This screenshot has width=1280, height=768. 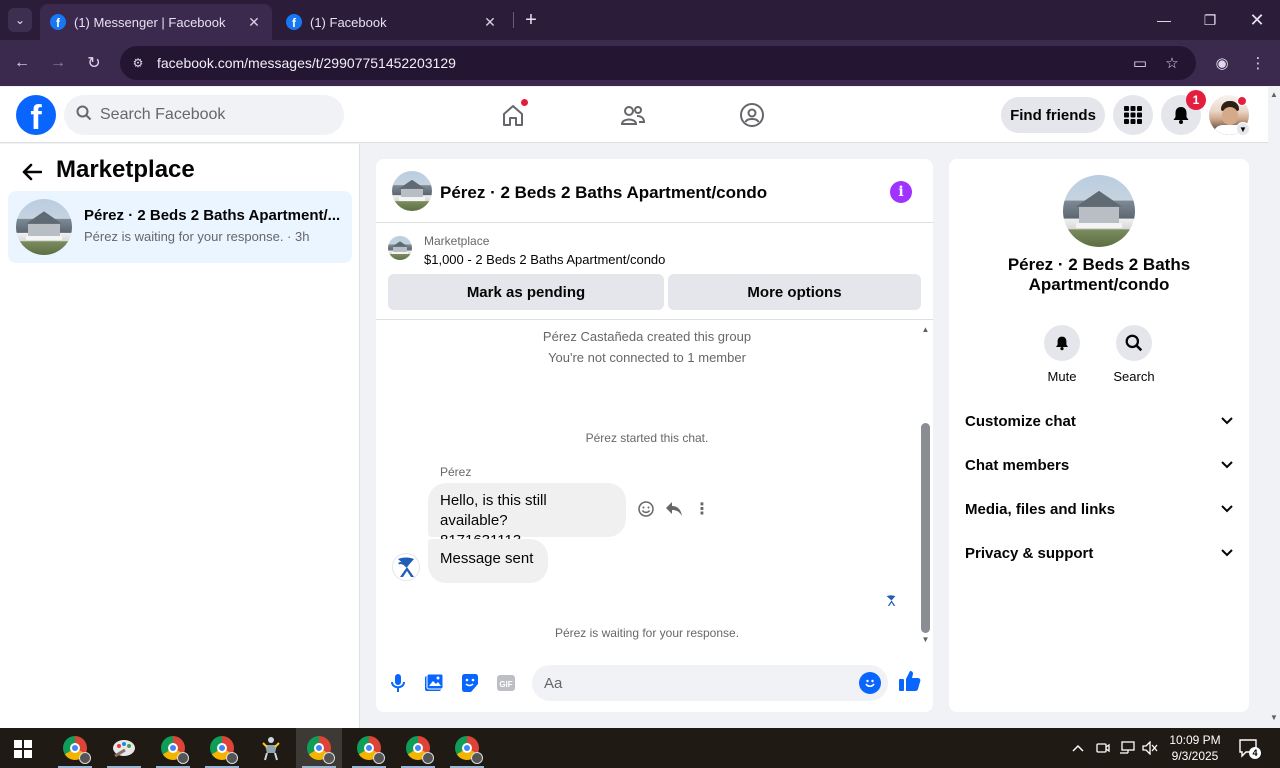 What do you see at coordinates (1222, 63) in the screenshot?
I see `profile-icon: ◉` at bounding box center [1222, 63].